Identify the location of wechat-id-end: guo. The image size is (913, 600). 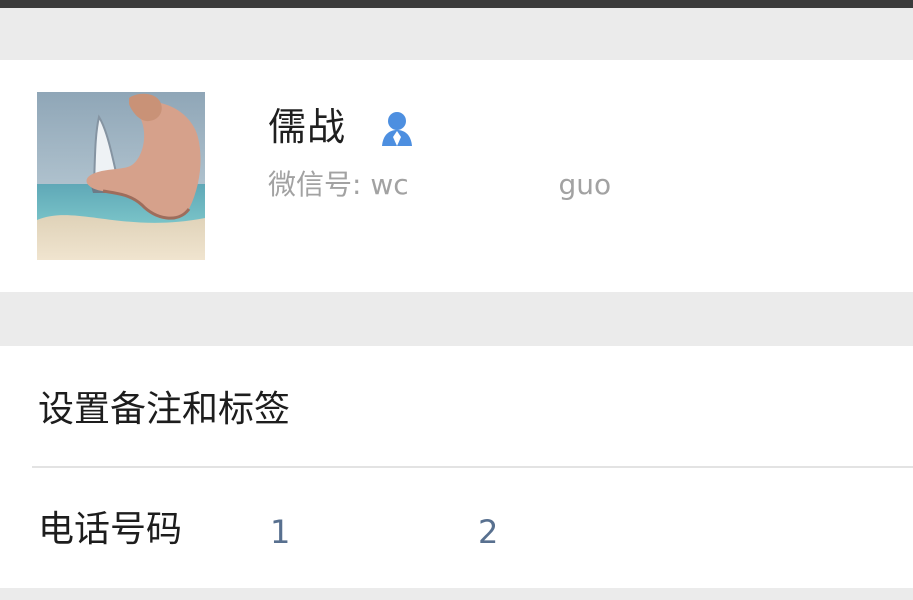
(585, 184).